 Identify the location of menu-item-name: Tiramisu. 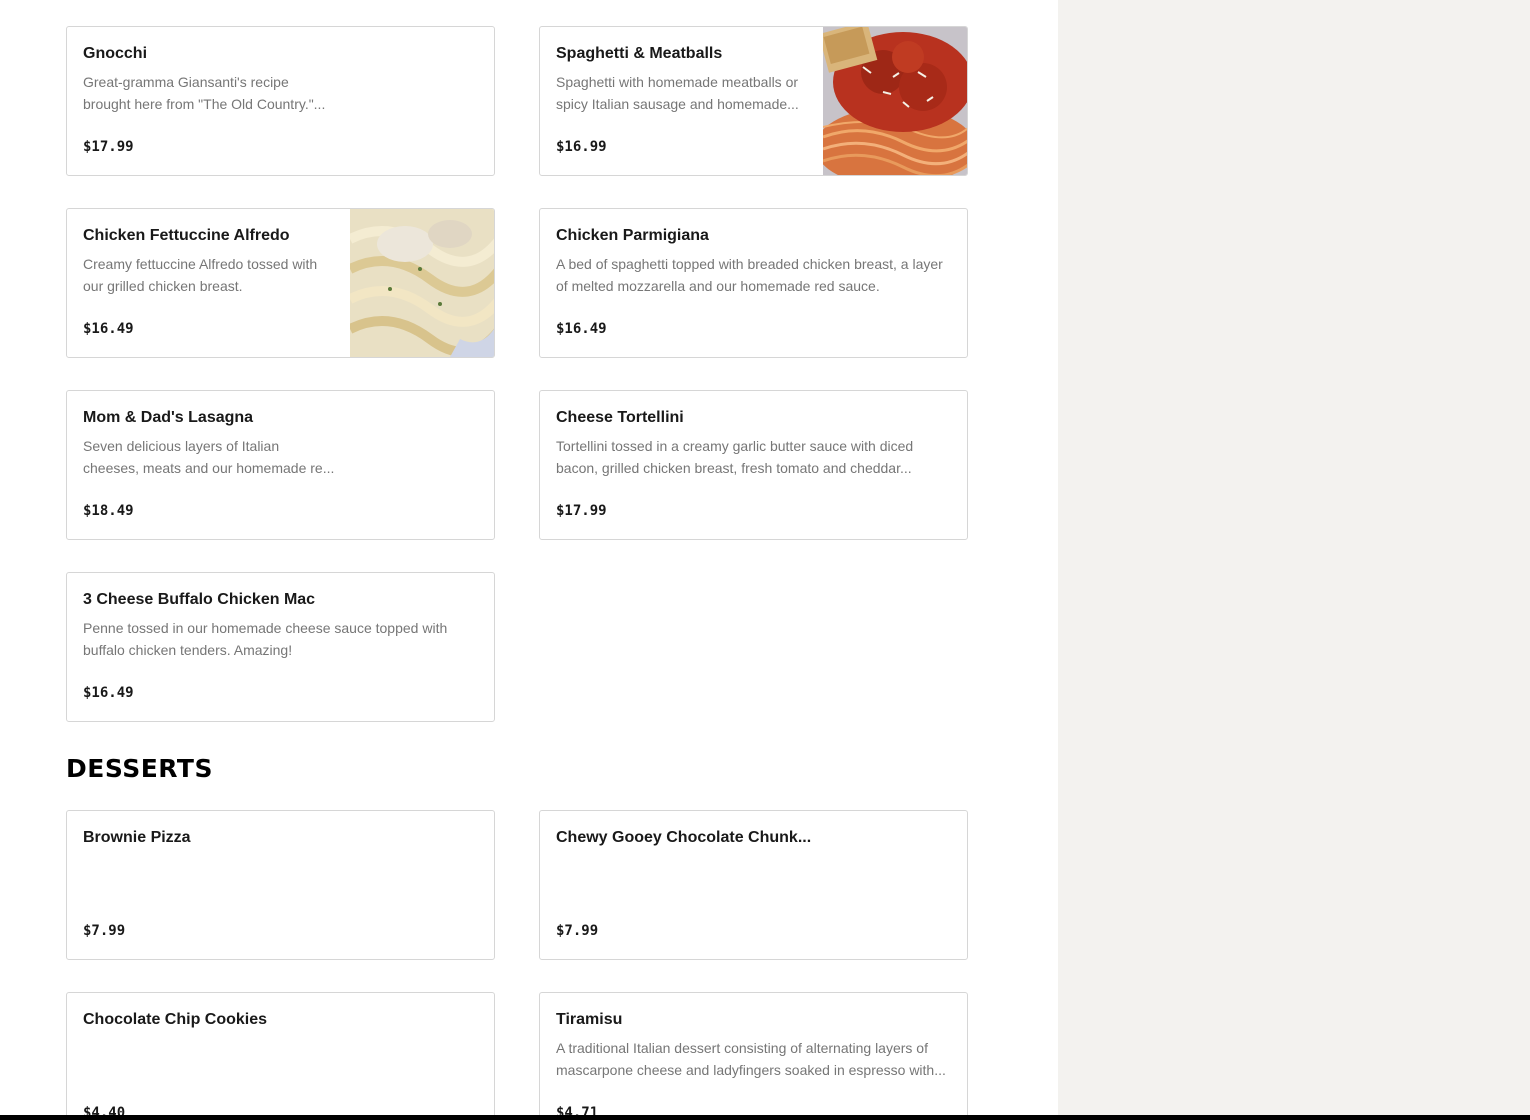
(589, 1019).